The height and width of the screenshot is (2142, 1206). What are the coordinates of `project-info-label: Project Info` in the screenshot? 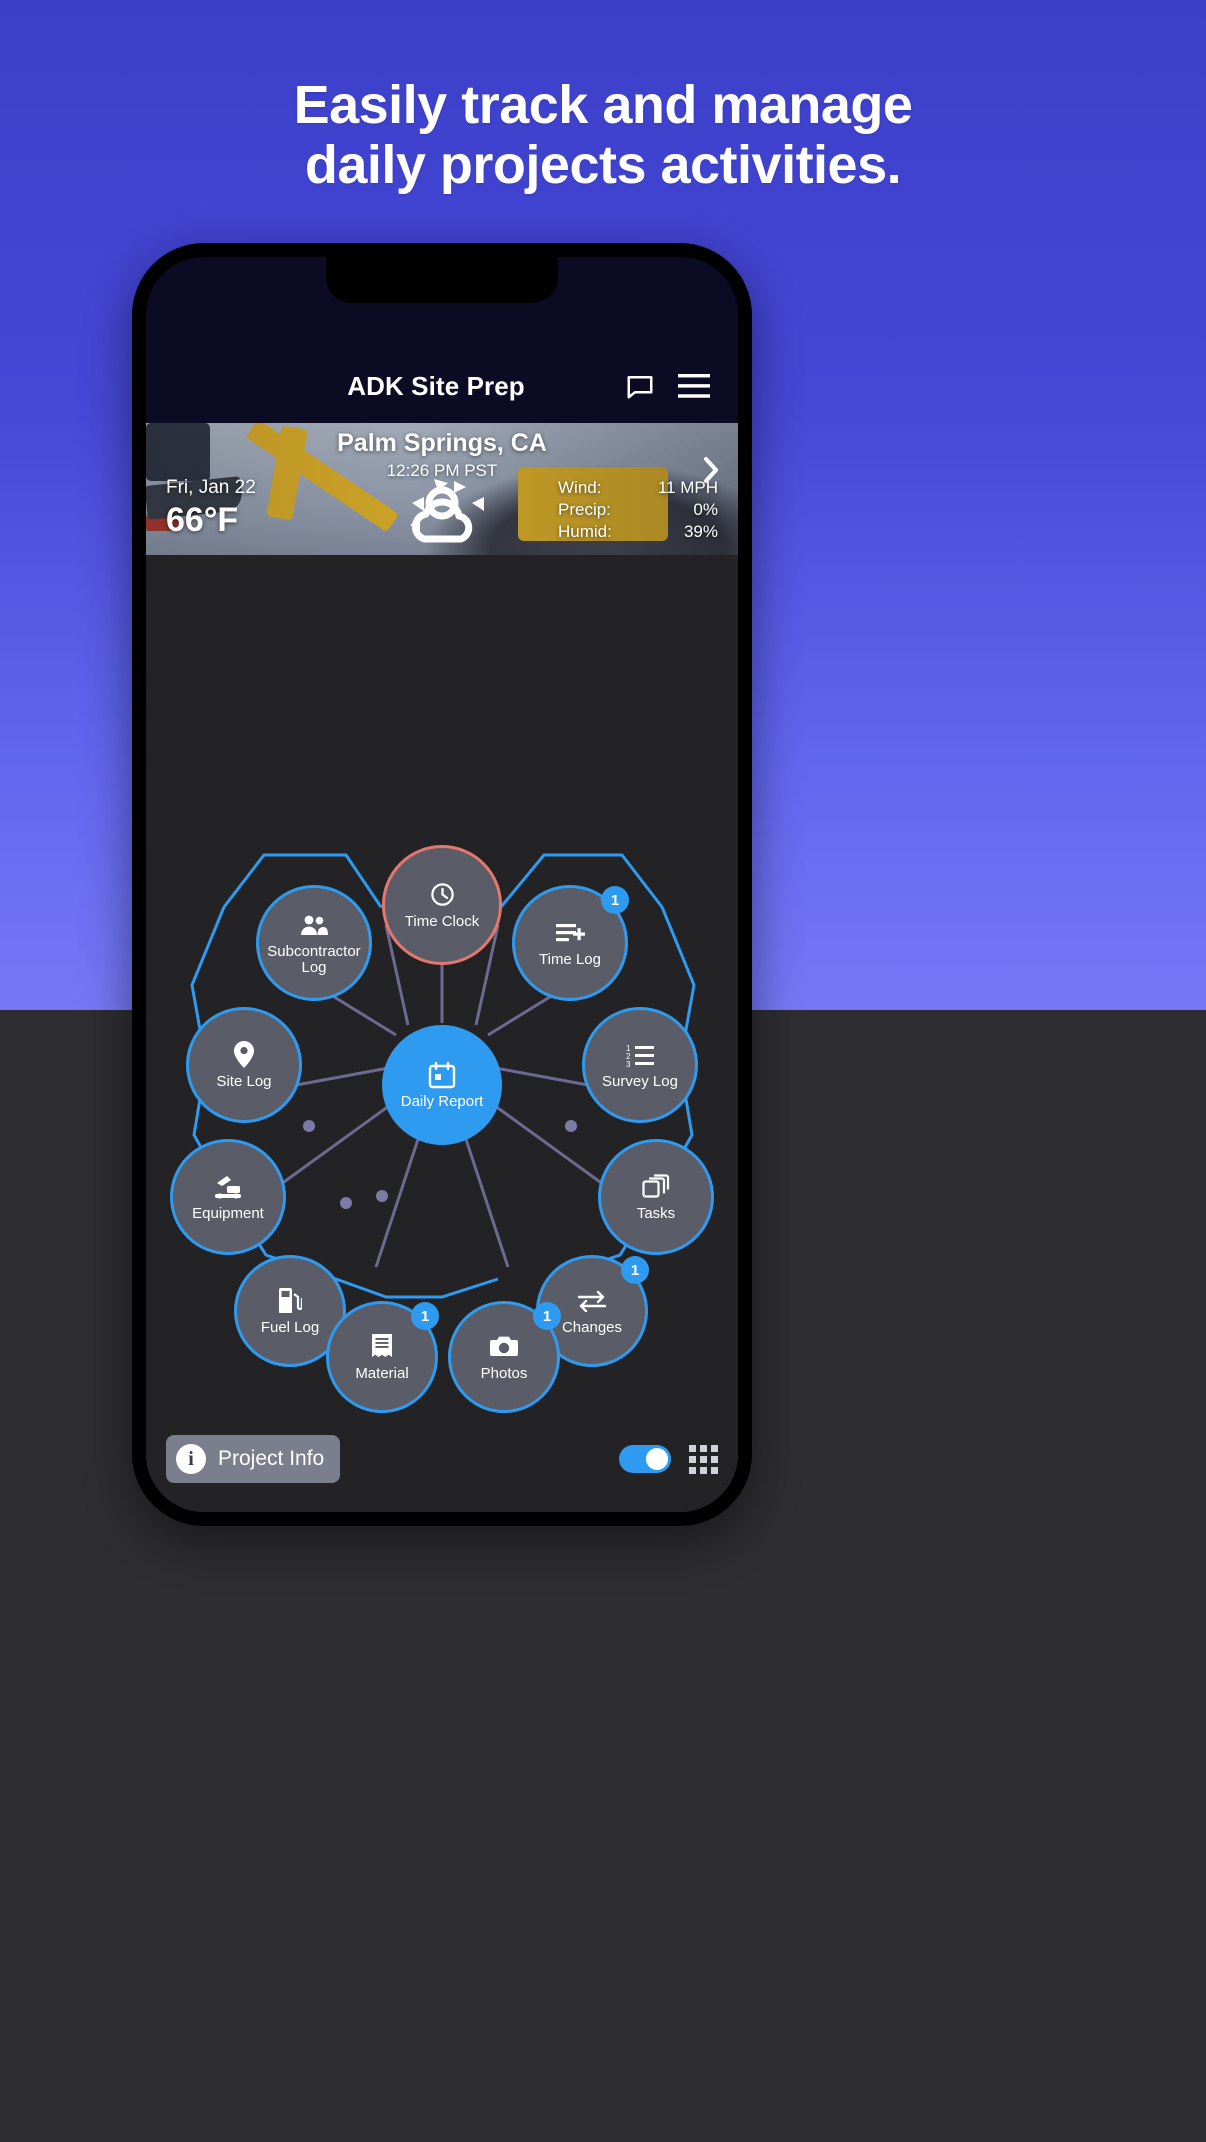 It's located at (271, 1458).